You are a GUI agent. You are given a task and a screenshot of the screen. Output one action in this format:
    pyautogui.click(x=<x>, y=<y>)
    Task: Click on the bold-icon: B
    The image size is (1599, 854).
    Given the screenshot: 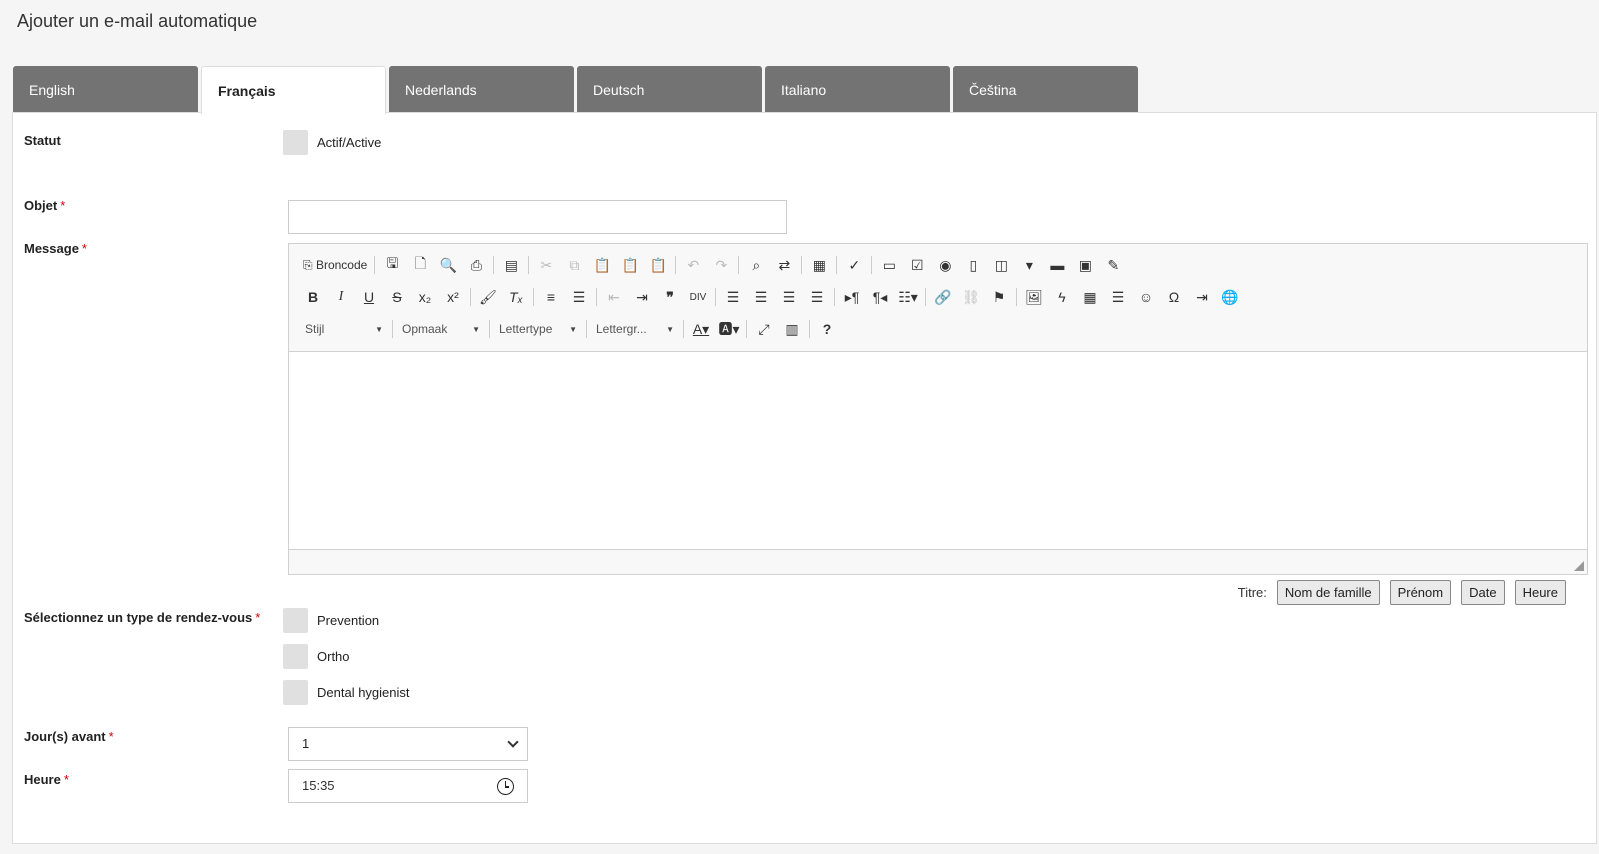 What is the action you would take?
    pyautogui.click(x=313, y=297)
    